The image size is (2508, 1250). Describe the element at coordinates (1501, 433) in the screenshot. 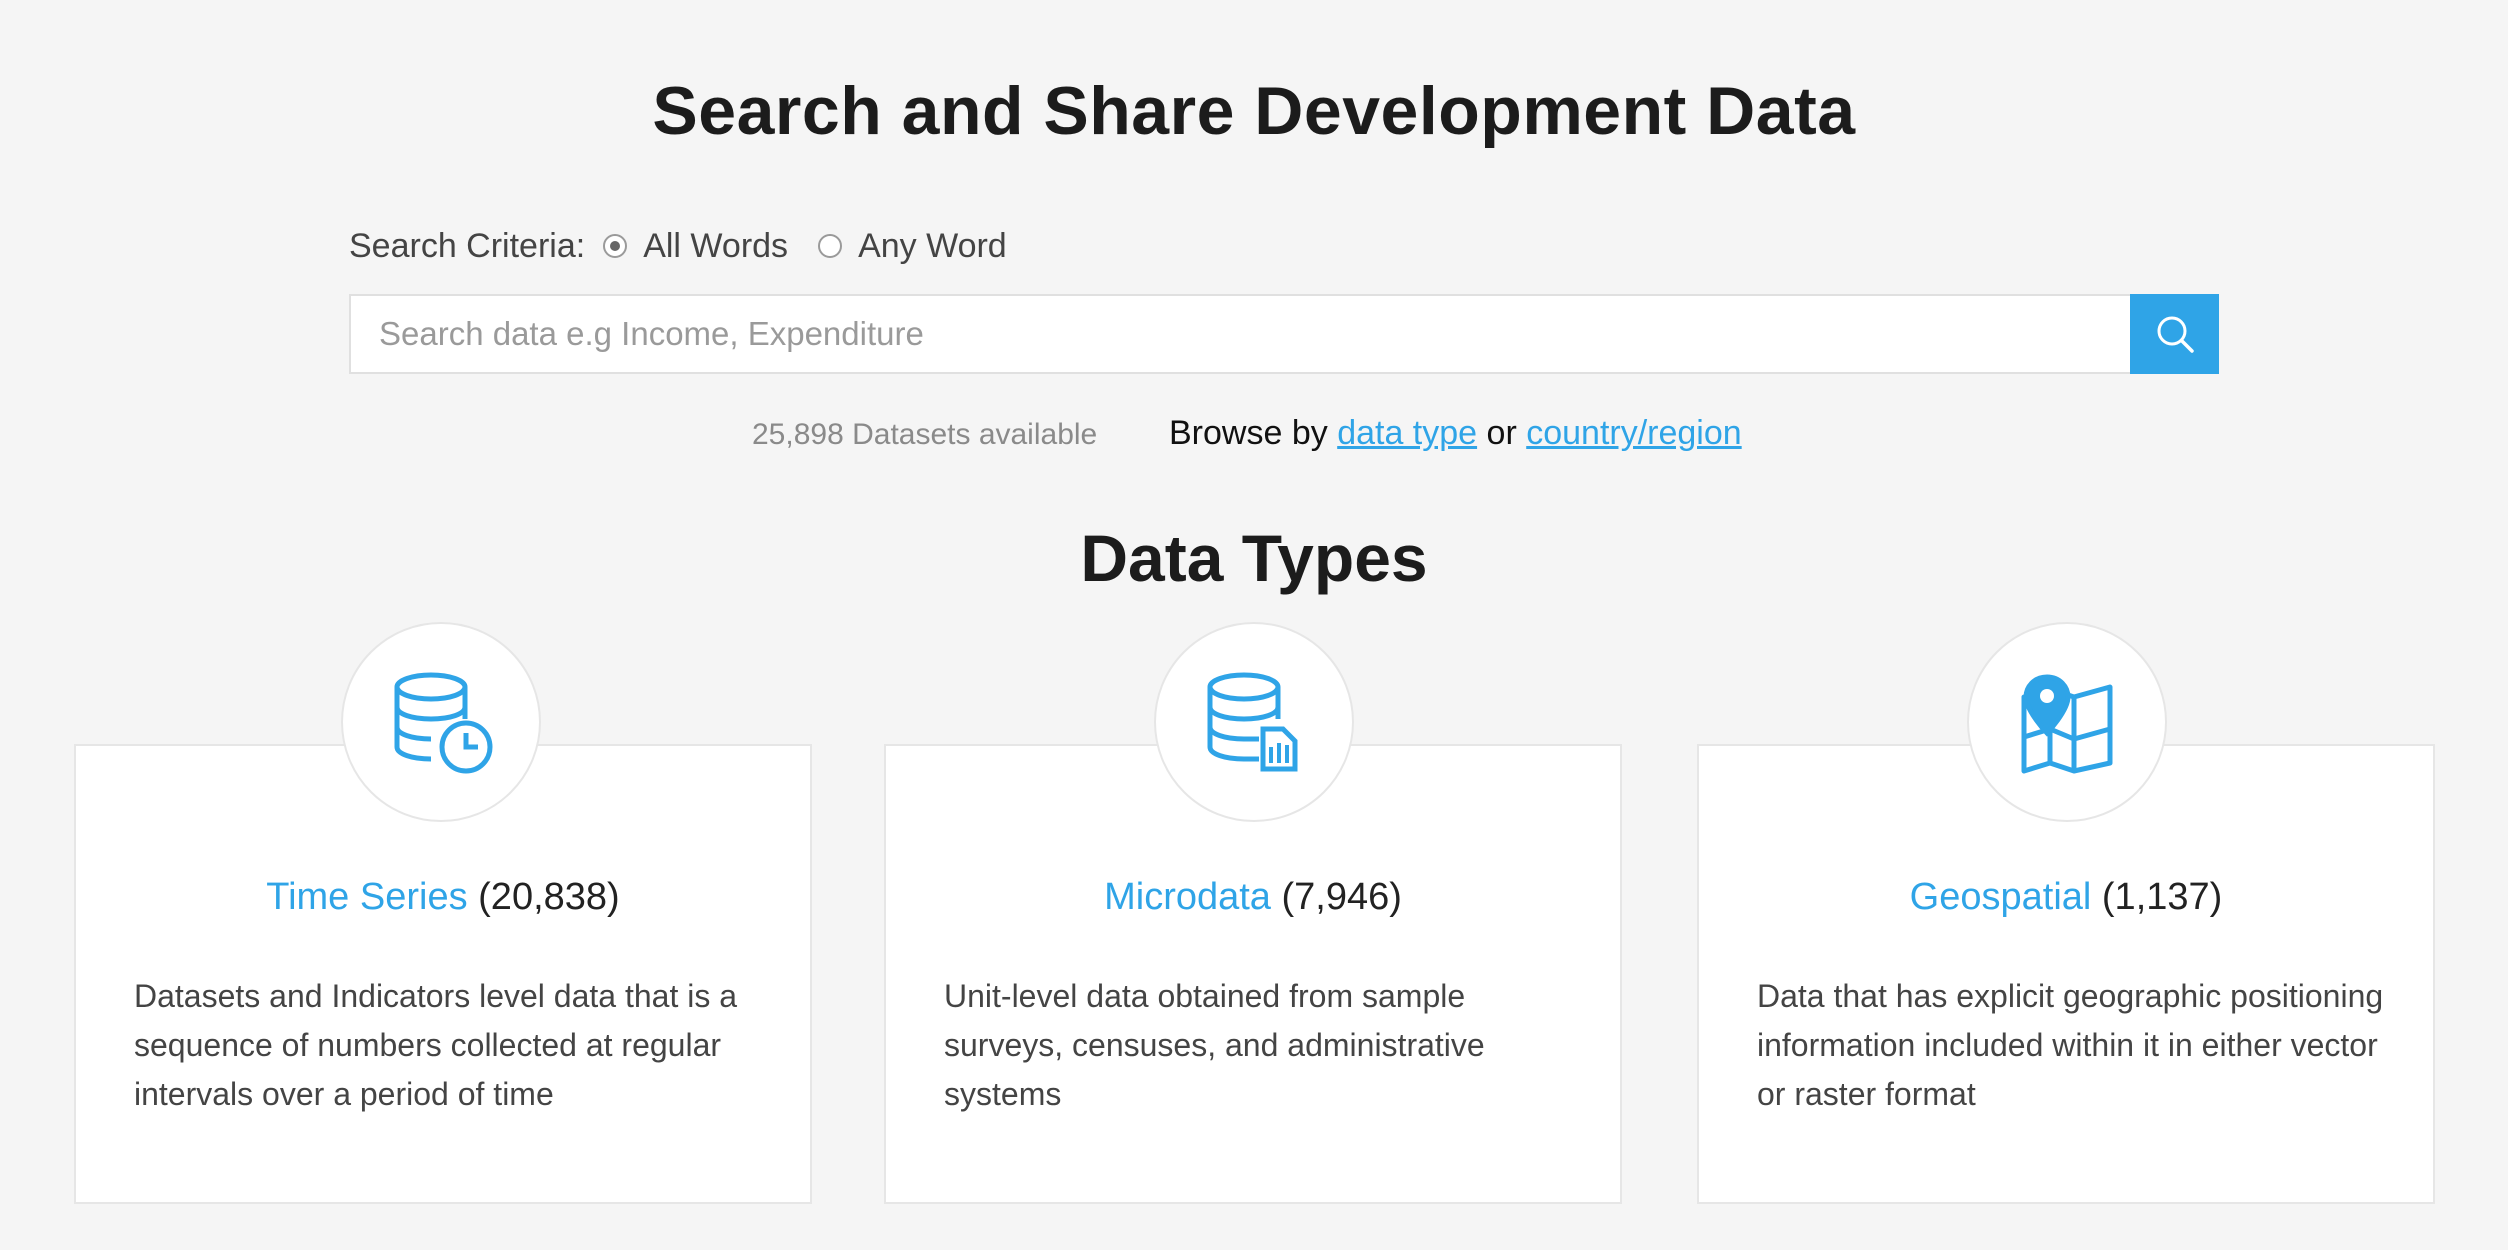

I see `browse-or: or` at that location.